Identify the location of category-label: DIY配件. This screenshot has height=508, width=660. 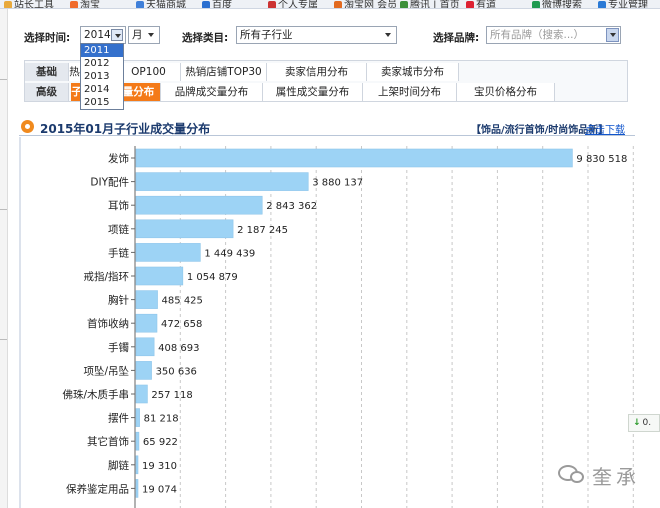
(109, 183).